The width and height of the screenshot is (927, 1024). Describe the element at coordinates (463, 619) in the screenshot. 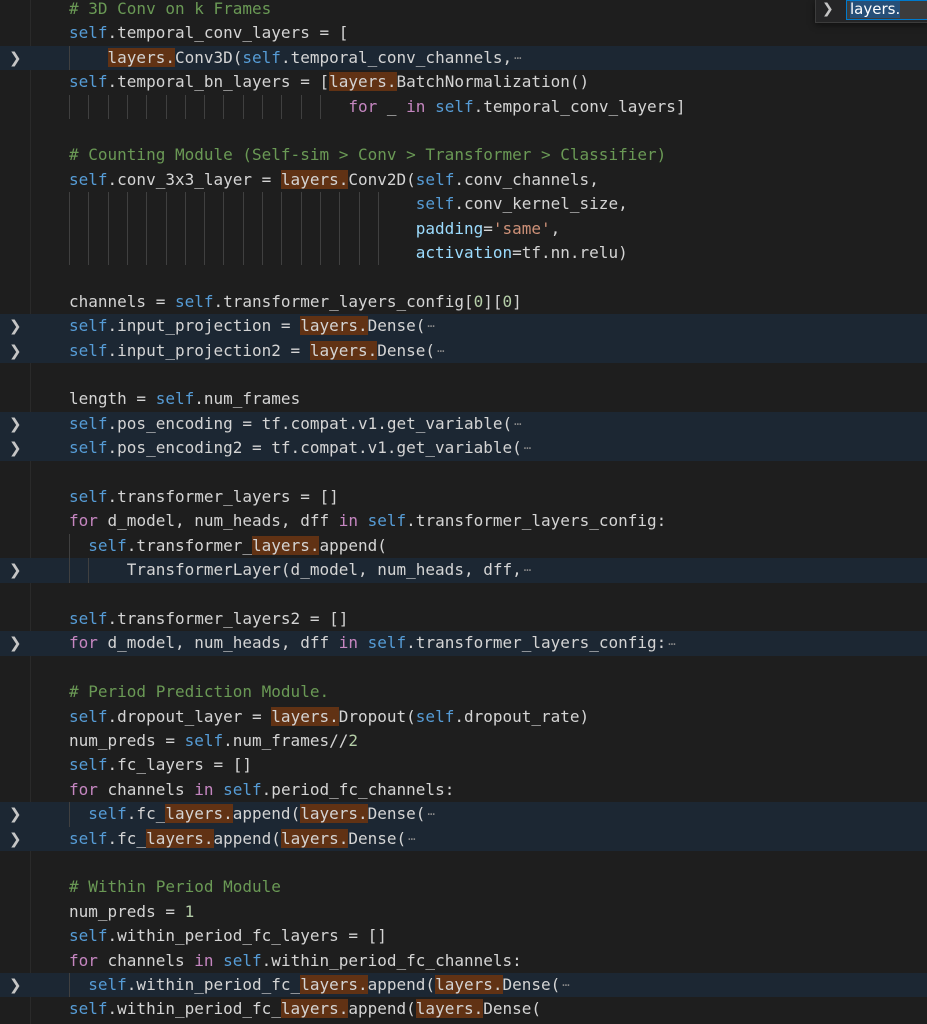

I see `code-line: self.transformer_layers2 = []` at that location.